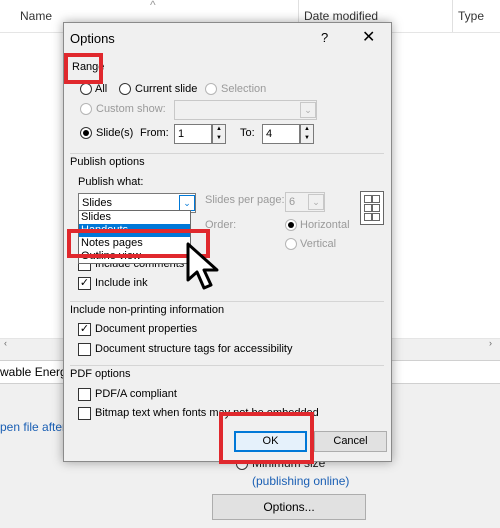  Describe the element at coordinates (244, 89) in the screenshot. I see `selection-label: Selection` at that location.